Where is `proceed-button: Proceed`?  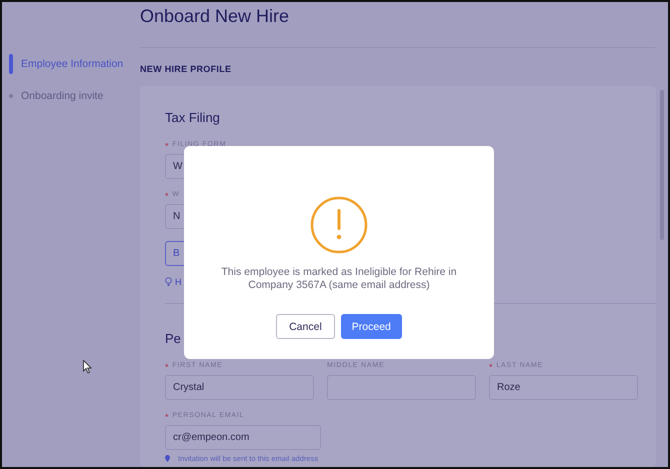
proceed-button: Proceed is located at coordinates (371, 326).